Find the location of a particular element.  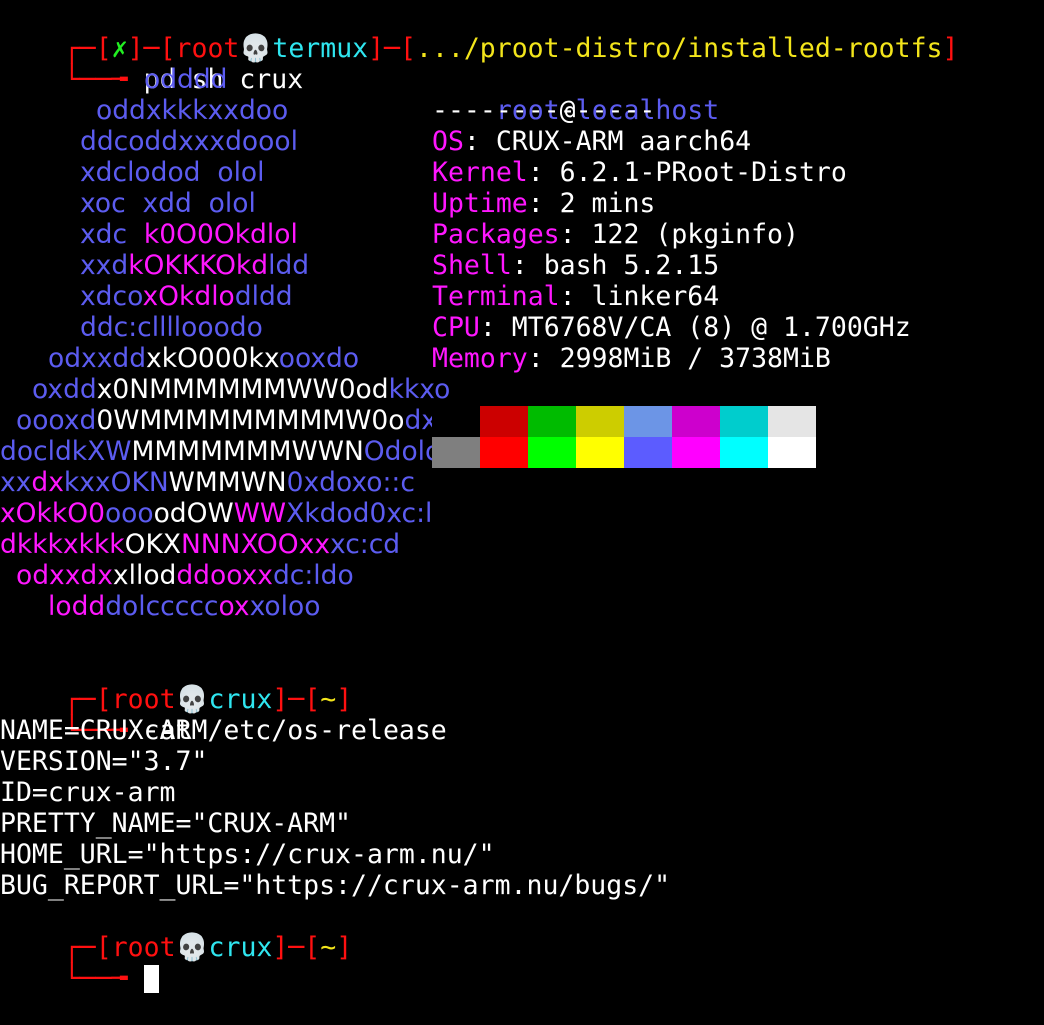

logo-segment: dkkkxkkk is located at coordinates (62, 544).